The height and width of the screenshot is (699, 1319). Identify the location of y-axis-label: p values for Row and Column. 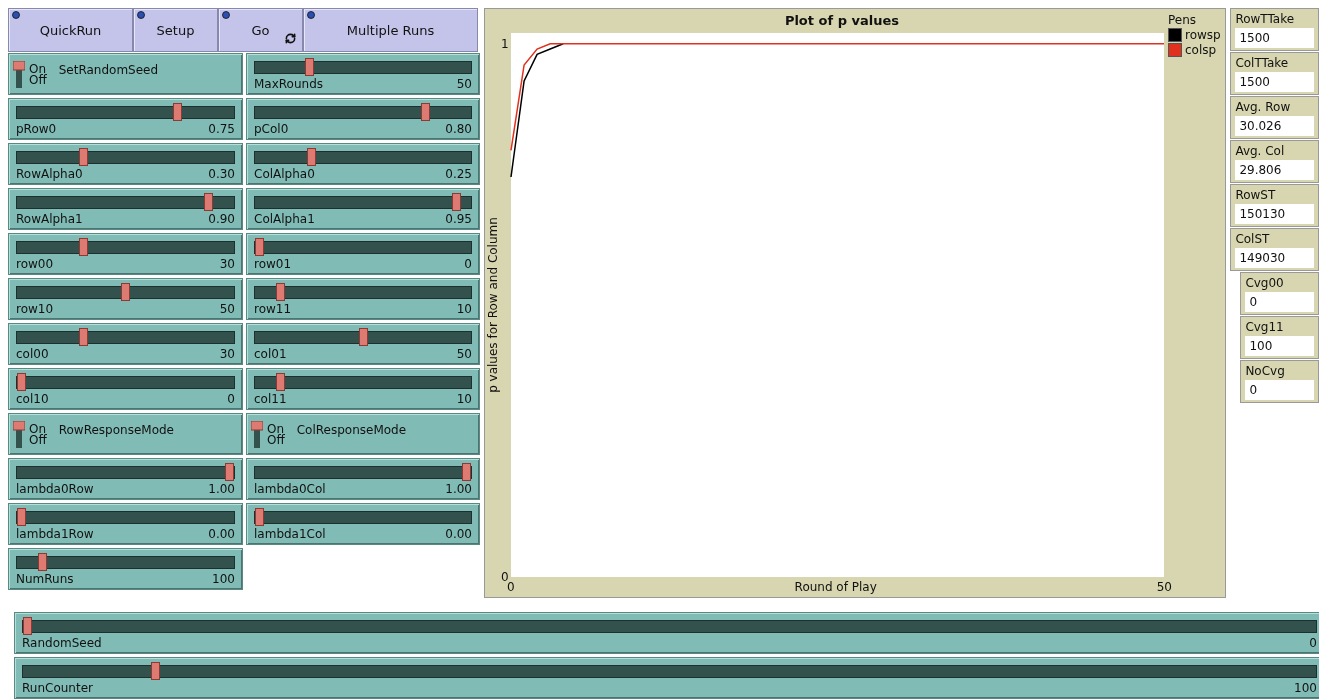
(493, 305).